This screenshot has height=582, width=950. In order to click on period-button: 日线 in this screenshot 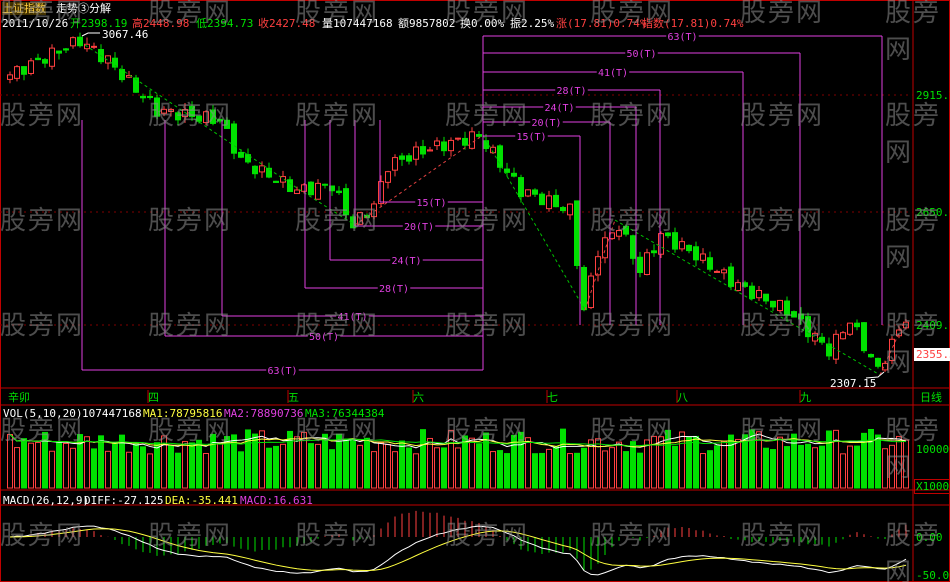, I will do `click(931, 397)`.